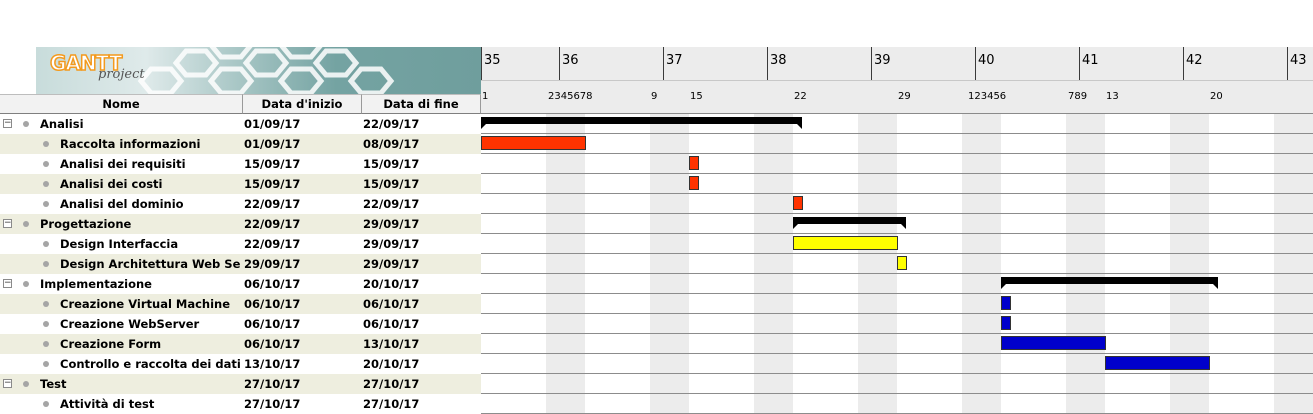 This screenshot has height=414, width=1313. Describe the element at coordinates (272, 164) in the screenshot. I see `task-start-date: 15/09/17` at that location.